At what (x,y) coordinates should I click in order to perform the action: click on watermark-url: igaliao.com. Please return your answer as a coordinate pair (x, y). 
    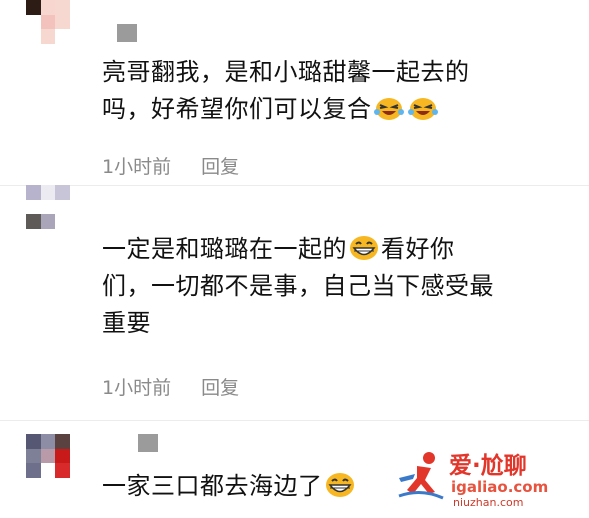
    Looking at the image, I should click on (500, 487).